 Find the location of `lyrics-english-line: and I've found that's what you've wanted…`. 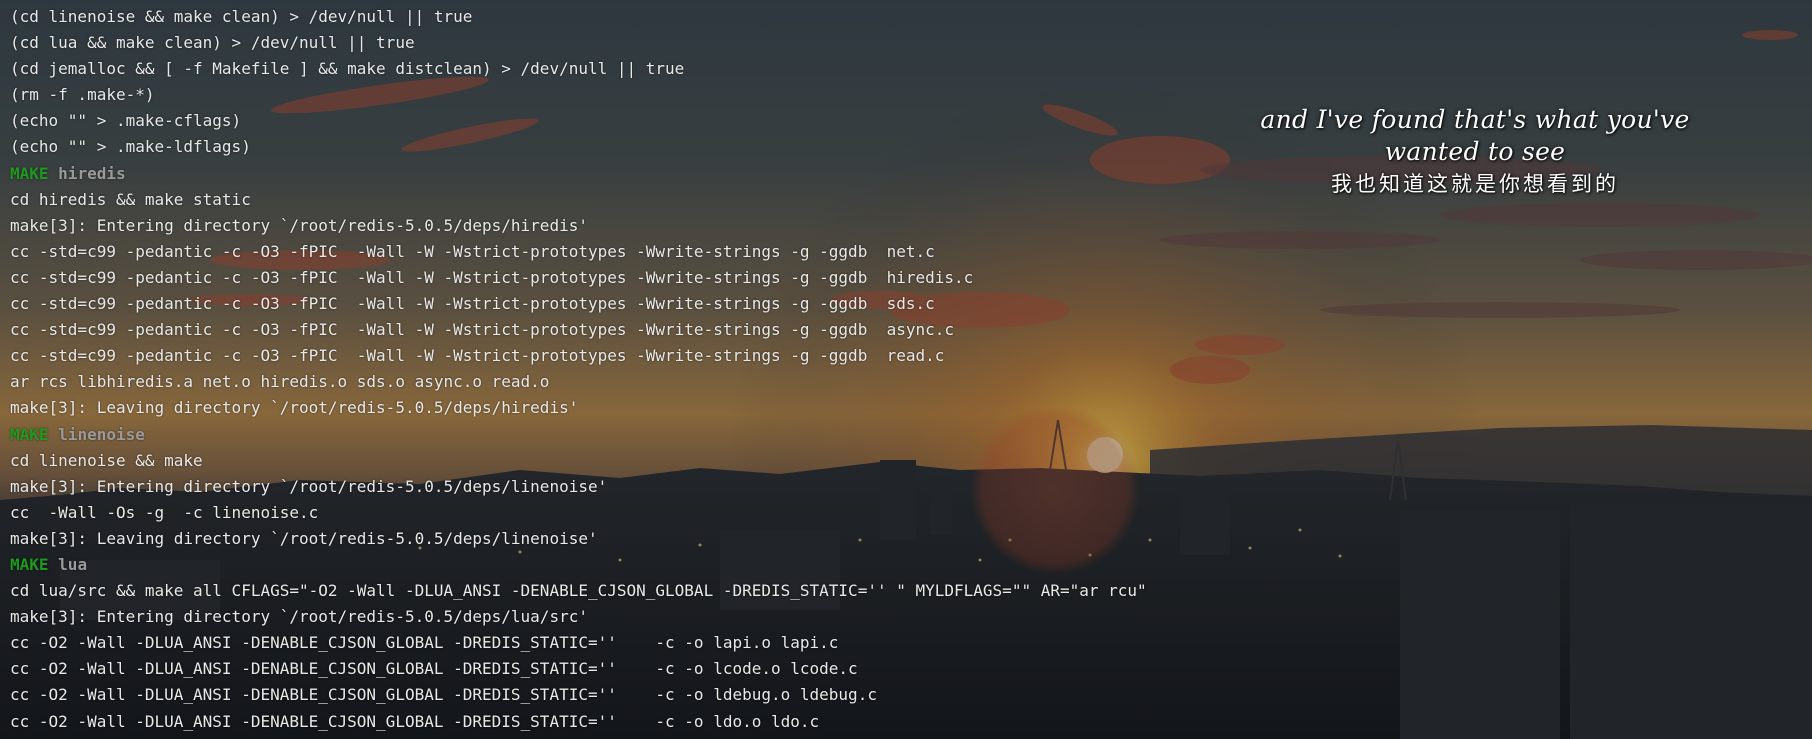

lyrics-english-line: and I've found that's what you've wanted… is located at coordinates (1475, 135).